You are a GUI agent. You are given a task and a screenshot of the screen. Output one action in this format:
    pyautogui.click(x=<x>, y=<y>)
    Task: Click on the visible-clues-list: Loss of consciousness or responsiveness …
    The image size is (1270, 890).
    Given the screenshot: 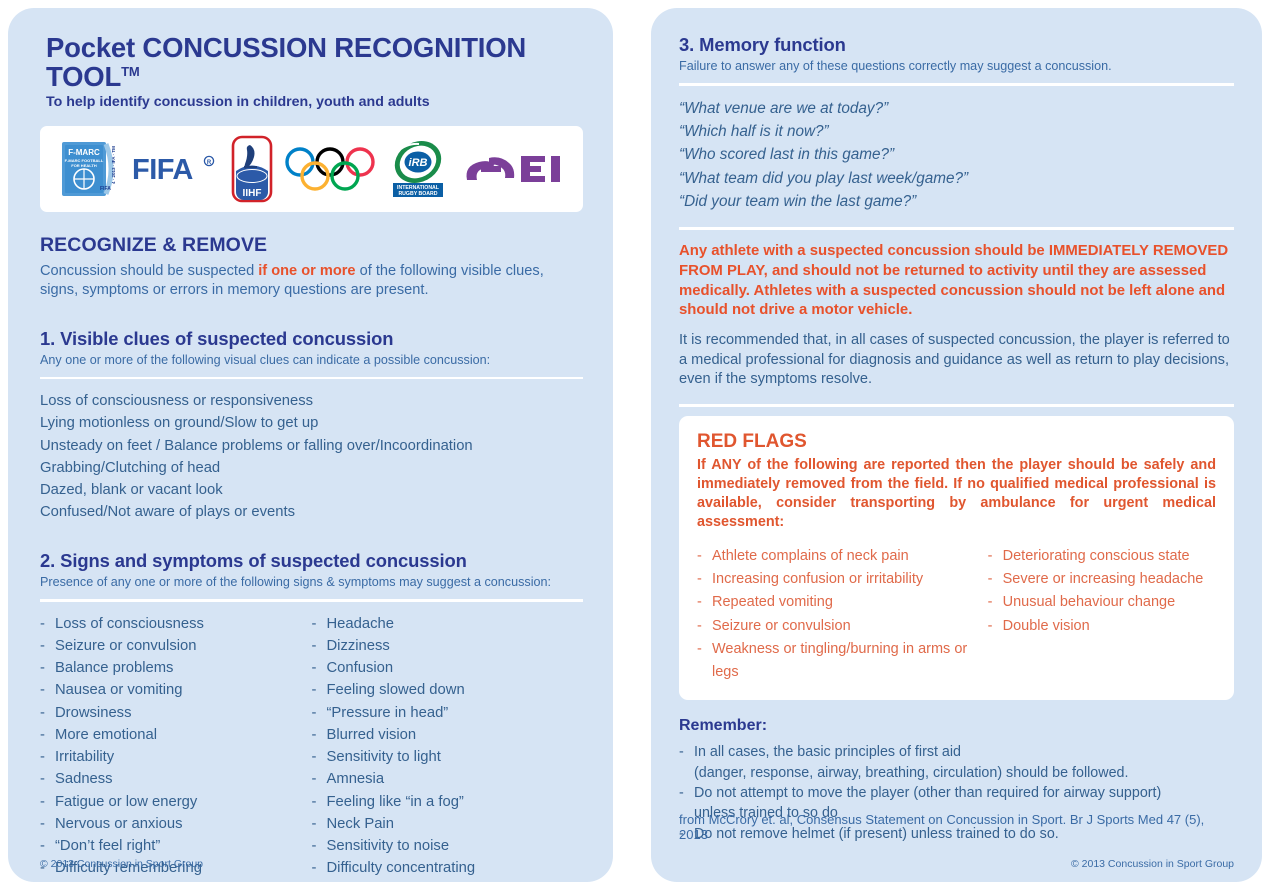 What is the action you would take?
    pyautogui.click(x=311, y=456)
    